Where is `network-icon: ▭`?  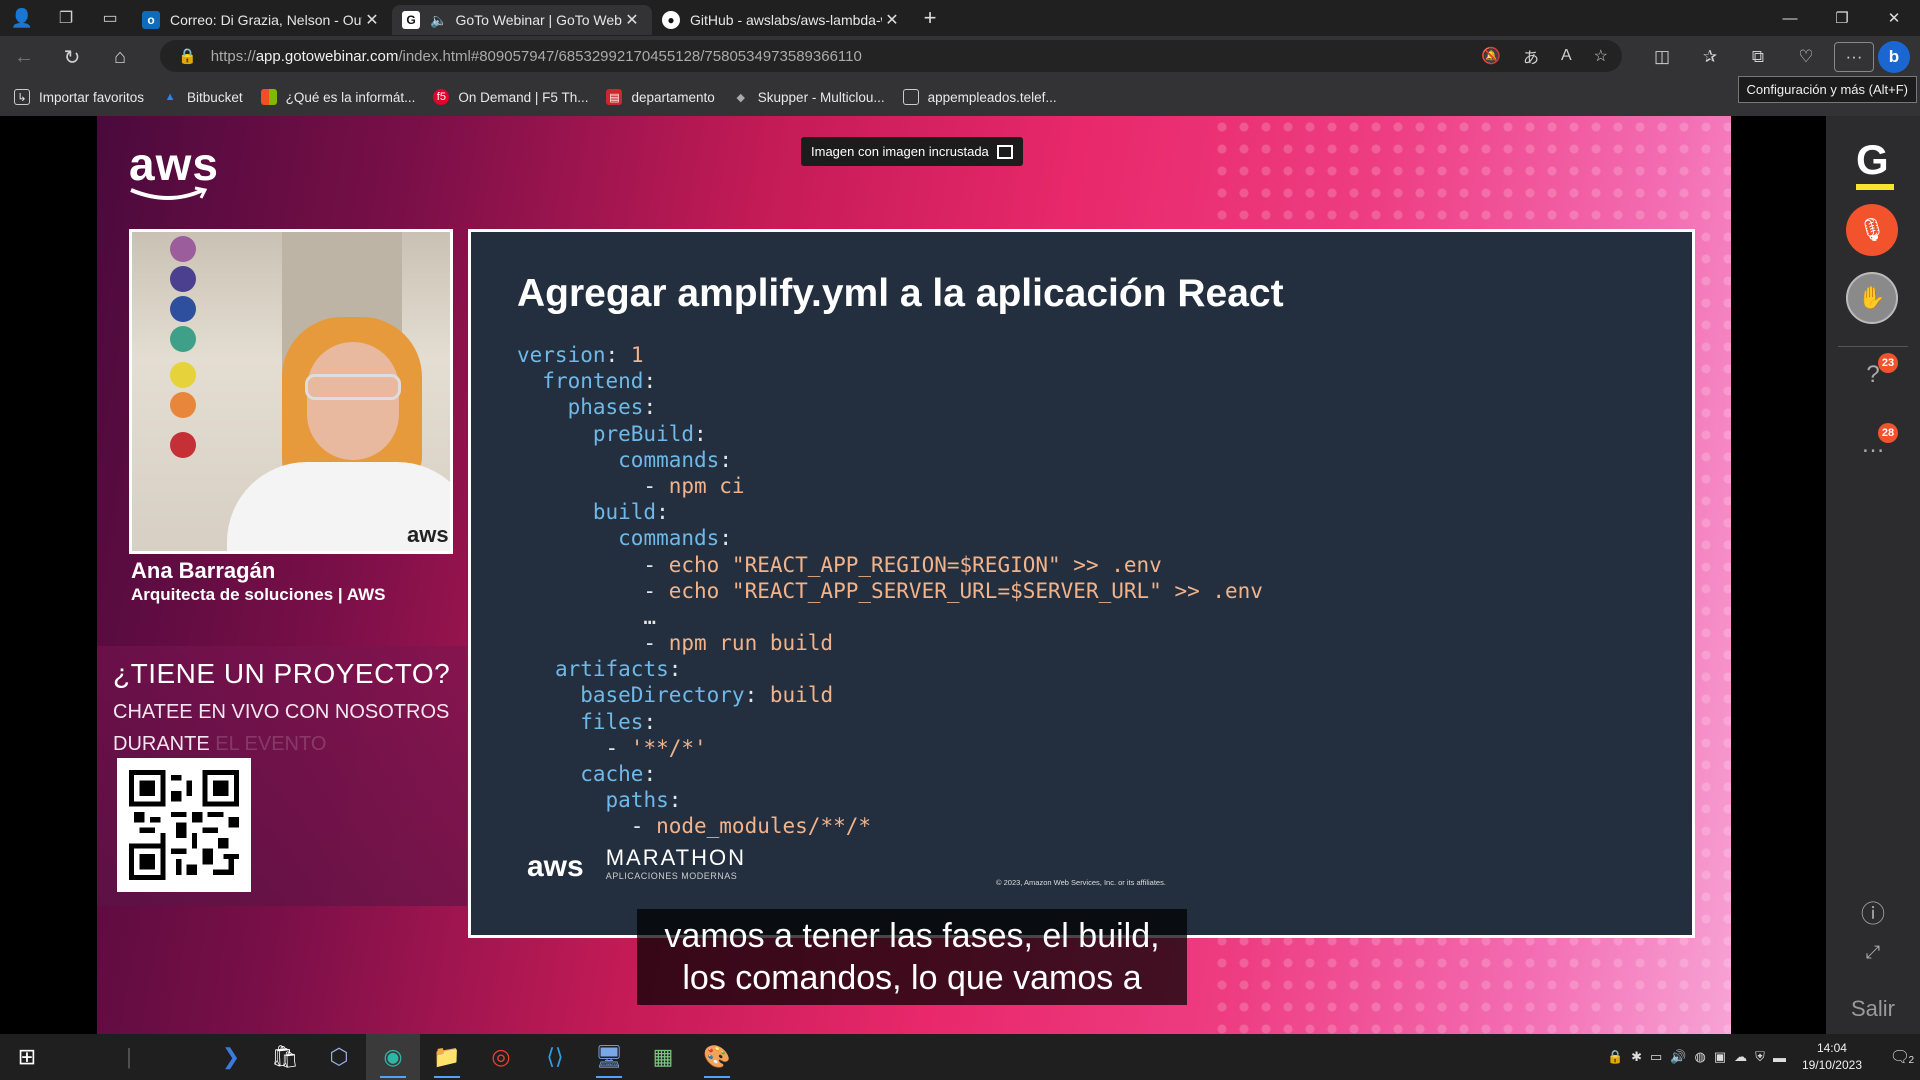
network-icon: ▭ is located at coordinates (1656, 1057).